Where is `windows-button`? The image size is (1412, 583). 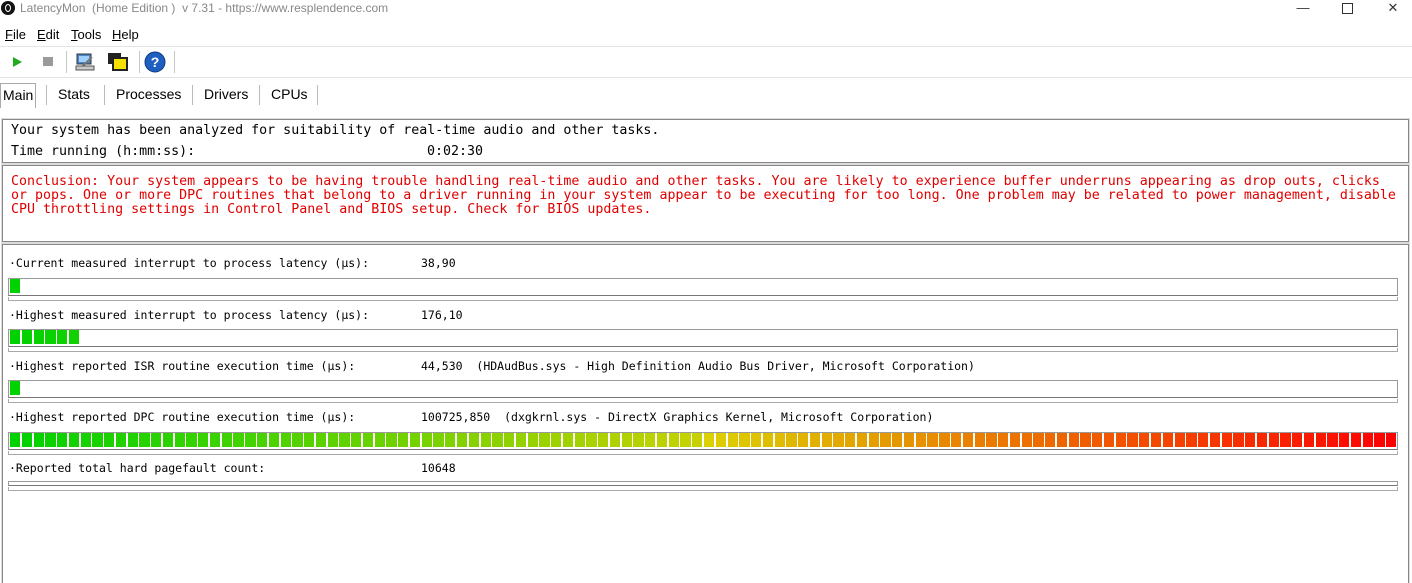
windows-button is located at coordinates (118, 62).